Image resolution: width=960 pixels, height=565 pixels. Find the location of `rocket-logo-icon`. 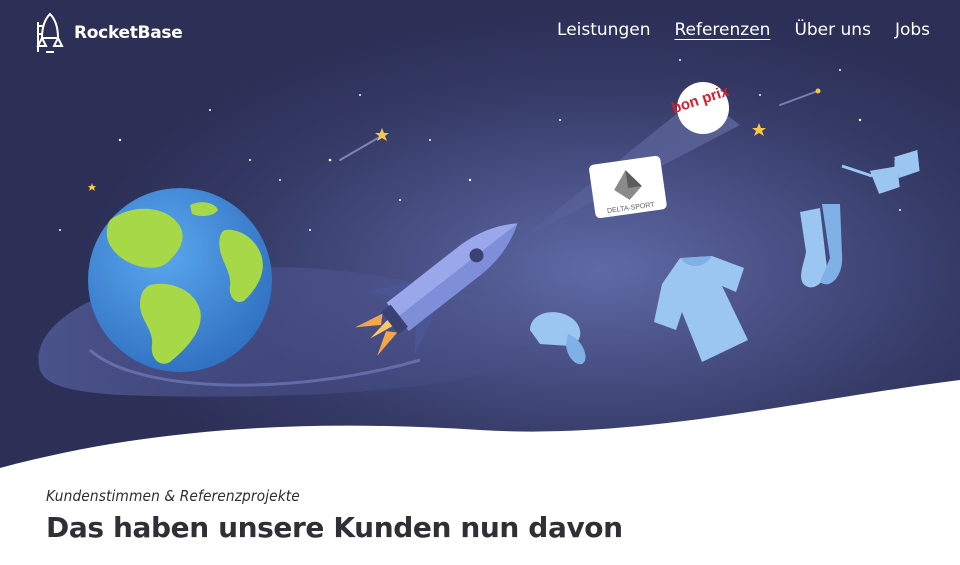

rocket-logo-icon is located at coordinates (50, 32).